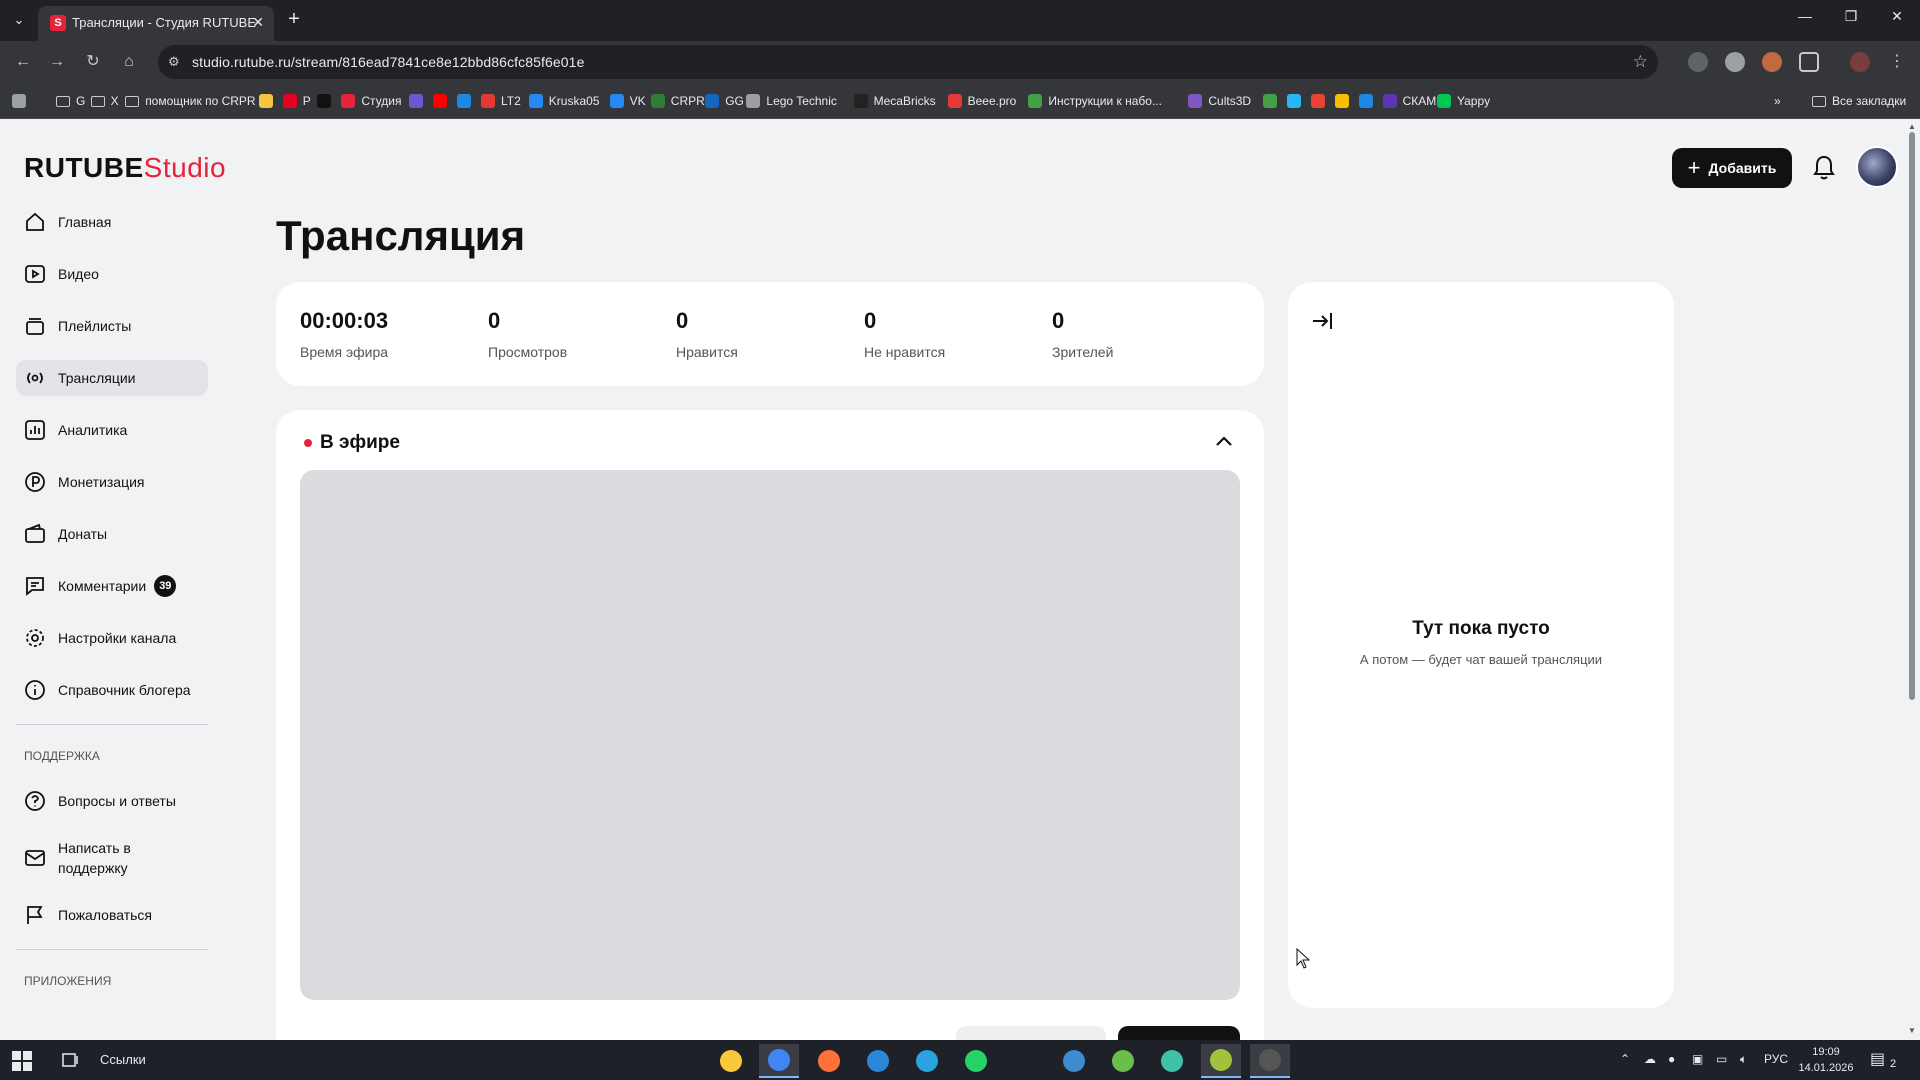  What do you see at coordinates (1698, 62) in the screenshot?
I see `extension-dots-icon` at bounding box center [1698, 62].